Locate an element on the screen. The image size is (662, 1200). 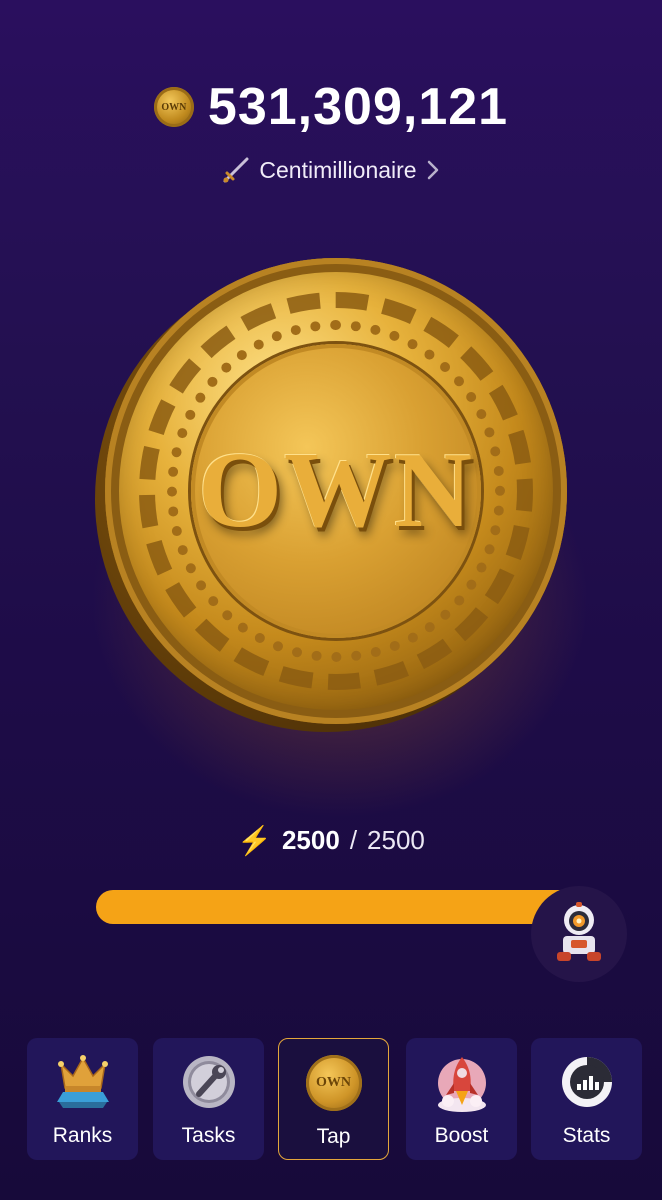
rank-link: Centimillionaire is located at coordinates (331, 170).